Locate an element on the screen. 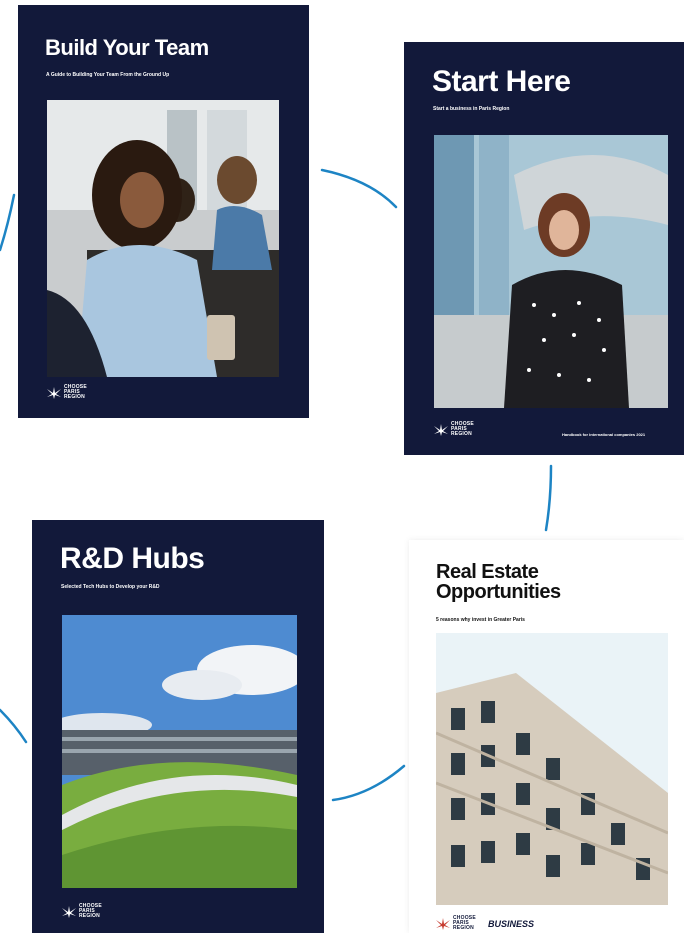  brochure-title: Real Estate Opportunities is located at coordinates (498, 582).